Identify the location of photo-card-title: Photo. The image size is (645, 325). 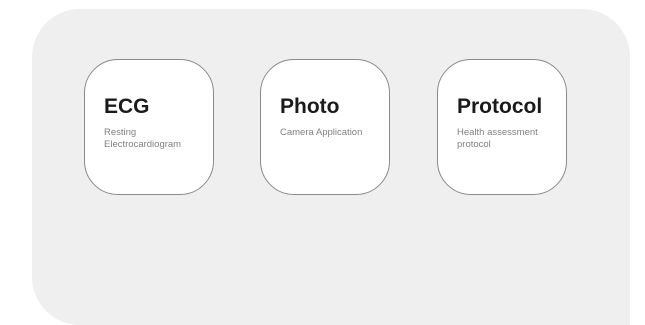
(310, 106).